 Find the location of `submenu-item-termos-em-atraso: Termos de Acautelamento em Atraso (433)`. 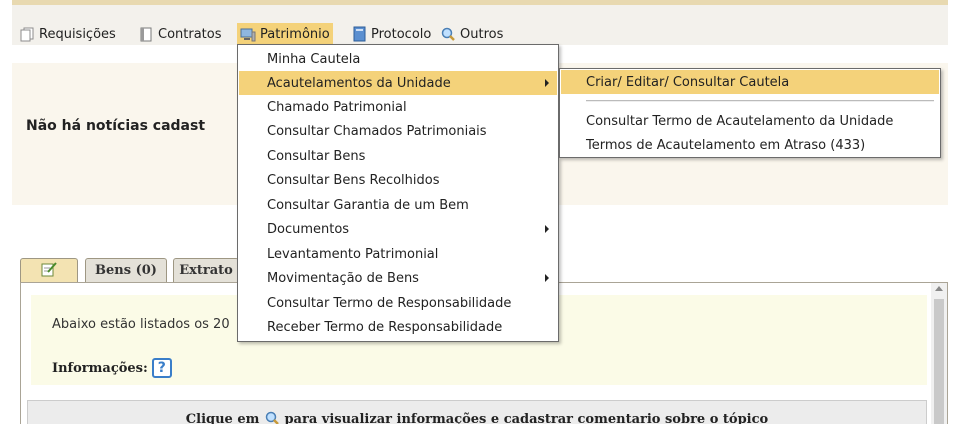

submenu-item-termos-em-atraso: Termos de Acautelamento em Atraso (433) is located at coordinates (750, 145).